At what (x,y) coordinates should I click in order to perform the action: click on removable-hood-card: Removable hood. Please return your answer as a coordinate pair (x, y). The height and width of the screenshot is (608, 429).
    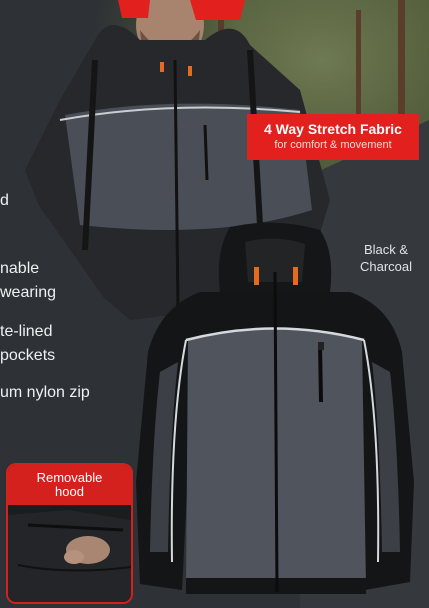
    Looking at the image, I should click on (69, 533).